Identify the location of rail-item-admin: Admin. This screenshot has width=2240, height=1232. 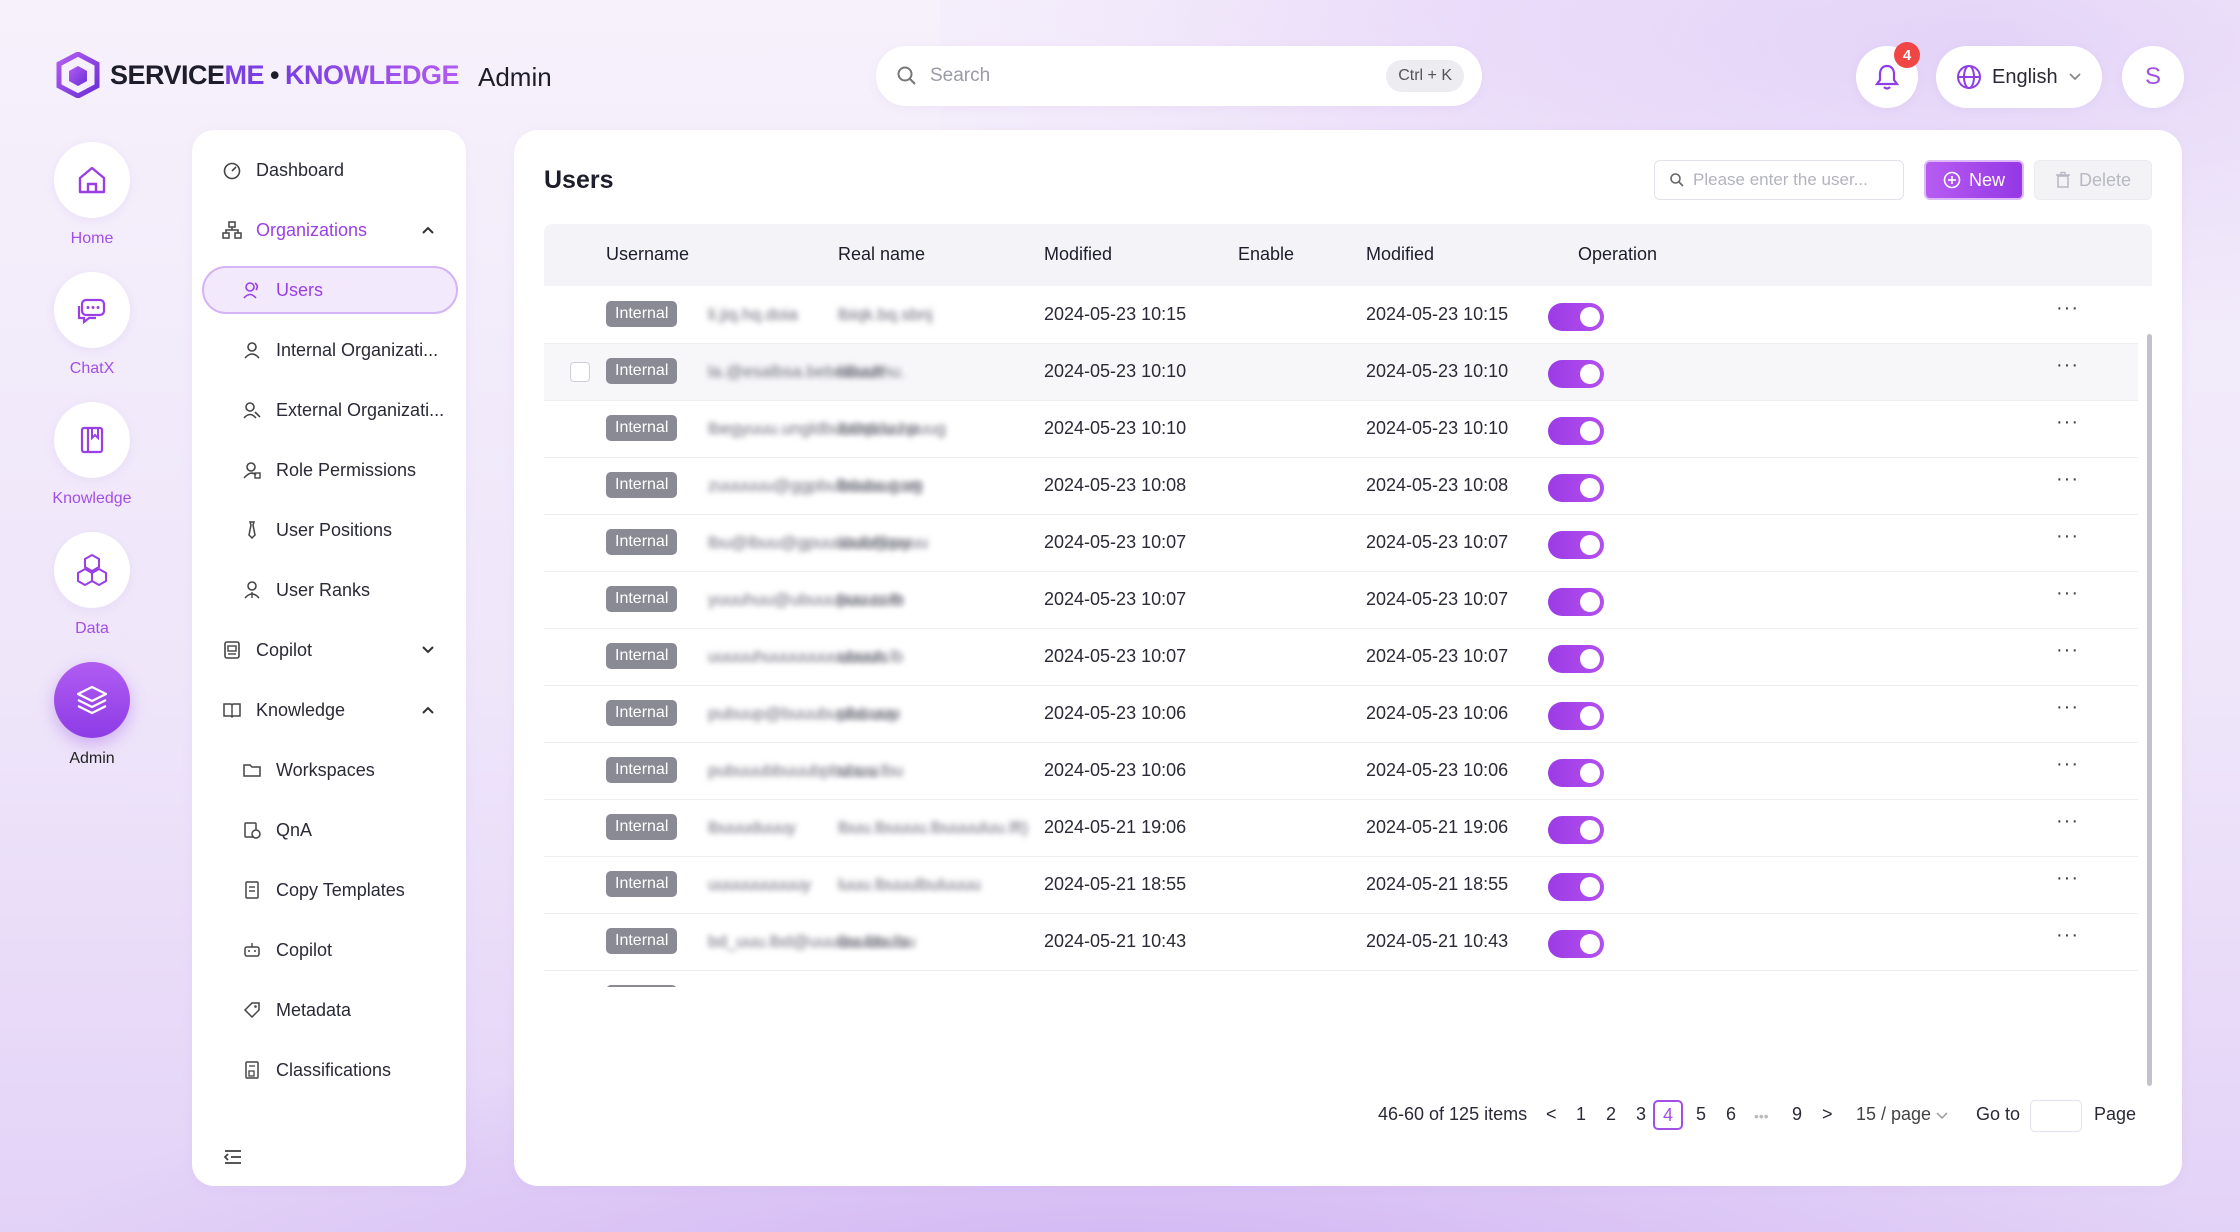
(92, 715).